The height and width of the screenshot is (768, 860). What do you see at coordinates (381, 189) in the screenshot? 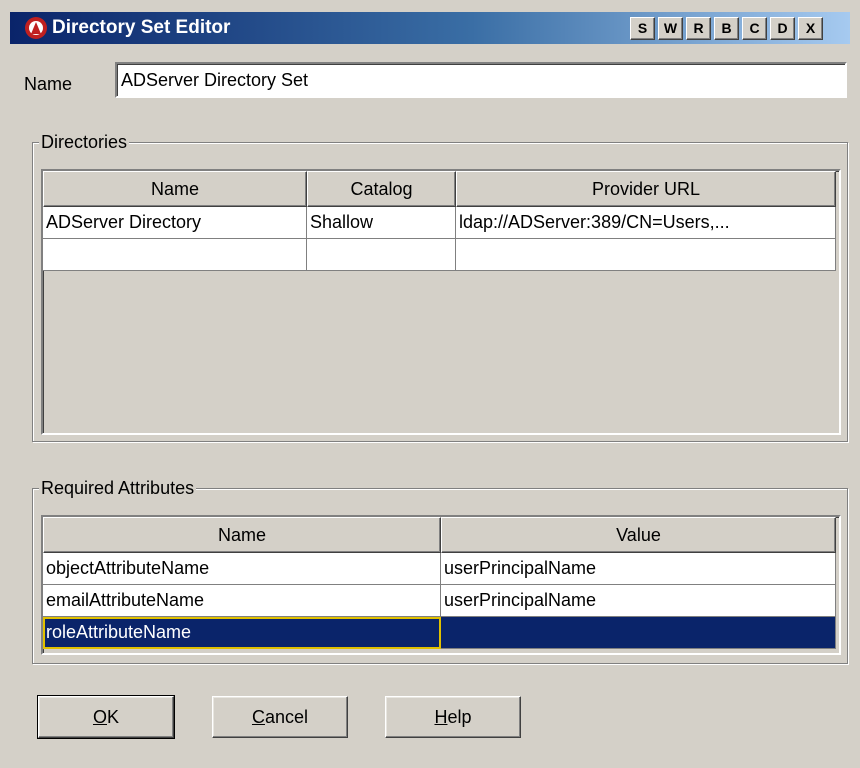
I see `column-header-catalog: Catalog` at bounding box center [381, 189].